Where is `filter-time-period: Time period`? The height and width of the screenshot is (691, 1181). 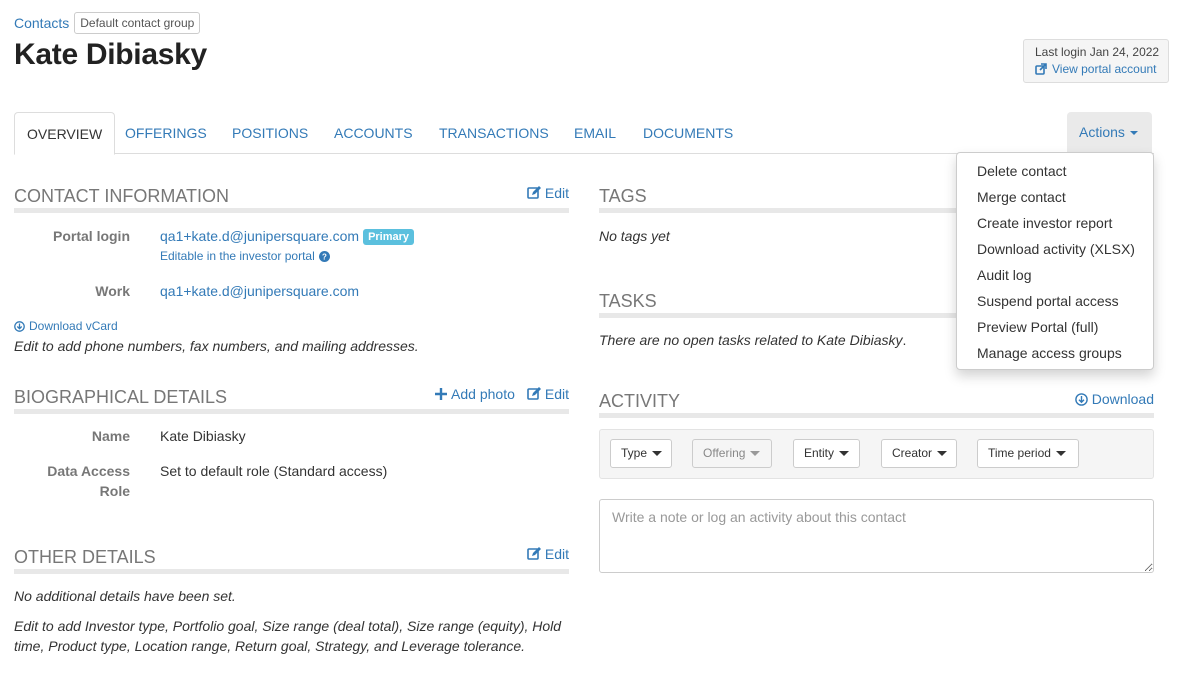 filter-time-period: Time period is located at coordinates (1028, 453).